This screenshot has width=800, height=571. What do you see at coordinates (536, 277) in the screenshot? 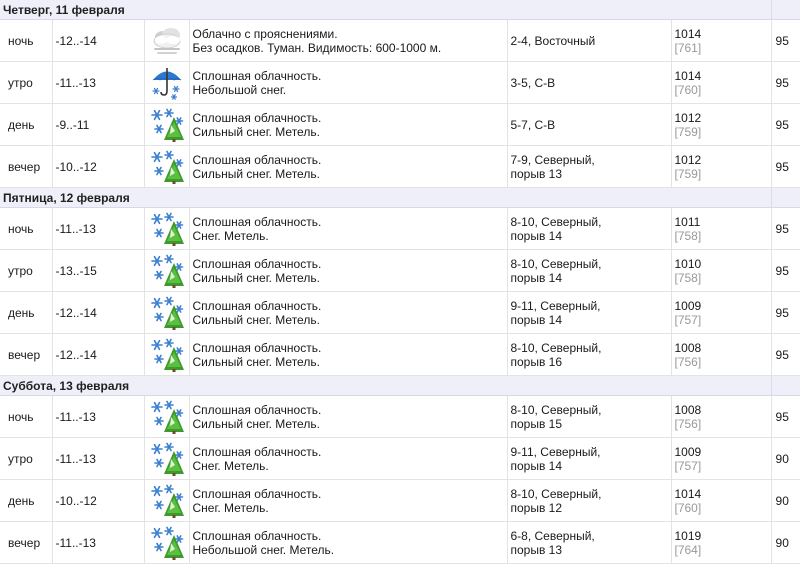
I see `wind-line-2: порыв 14` at bounding box center [536, 277].